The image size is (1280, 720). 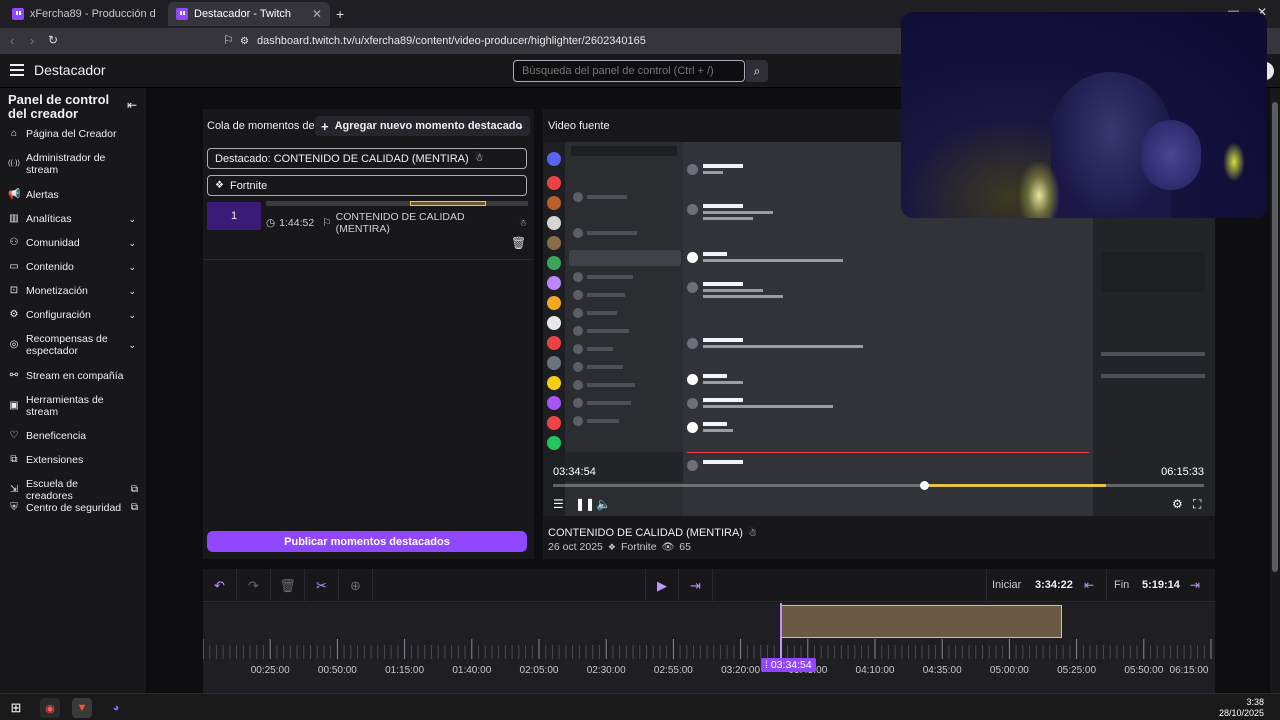 I want to click on video-total-time: 06:15:33, so click(x=1182, y=472).